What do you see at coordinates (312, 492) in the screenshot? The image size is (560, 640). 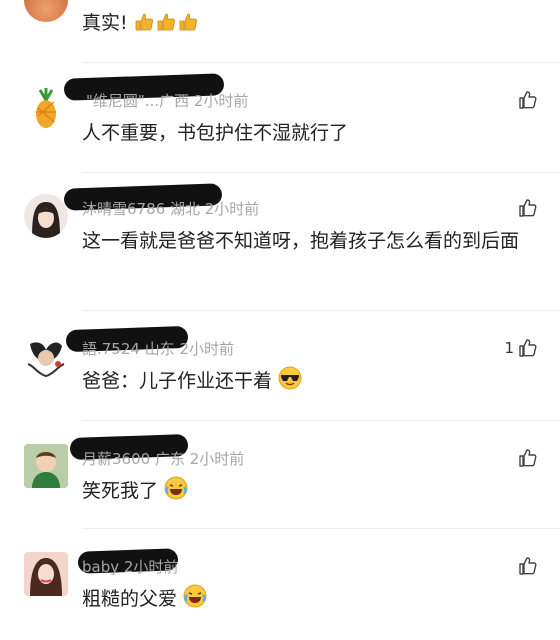 I see `comment-text: 笑死我了` at bounding box center [312, 492].